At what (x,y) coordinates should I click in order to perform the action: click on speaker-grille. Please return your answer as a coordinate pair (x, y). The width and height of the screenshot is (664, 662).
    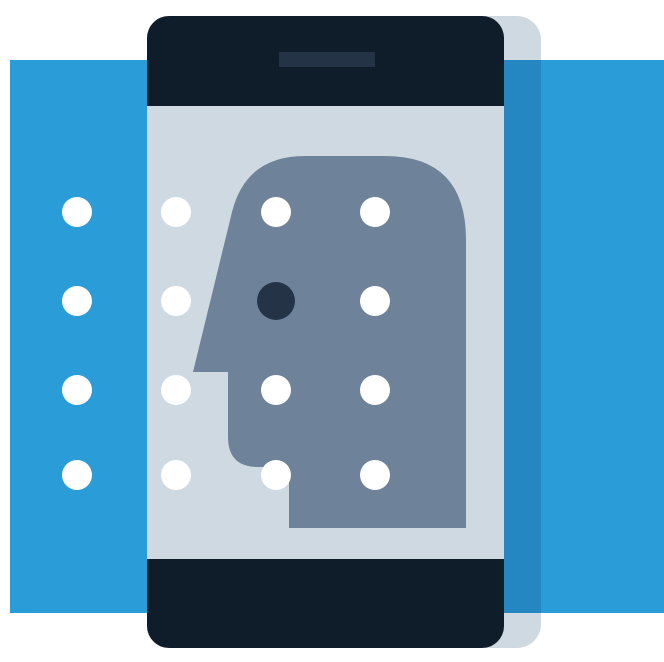
    Looking at the image, I should click on (327, 59).